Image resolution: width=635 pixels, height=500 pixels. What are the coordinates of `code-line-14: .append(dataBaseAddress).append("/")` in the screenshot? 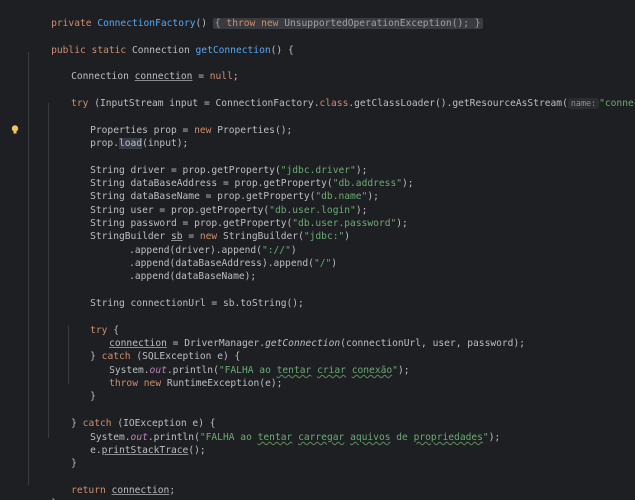 It's located at (221, 256).